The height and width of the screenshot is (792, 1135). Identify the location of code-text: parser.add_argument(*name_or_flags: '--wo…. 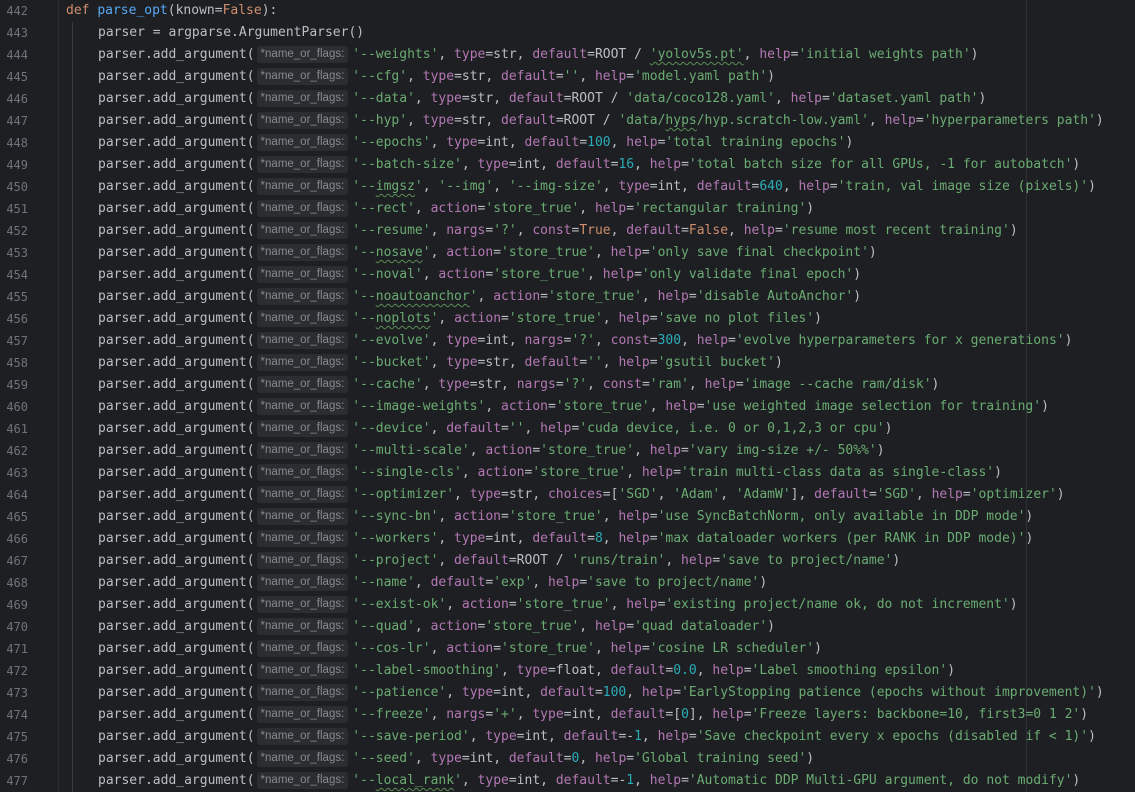
(565, 539).